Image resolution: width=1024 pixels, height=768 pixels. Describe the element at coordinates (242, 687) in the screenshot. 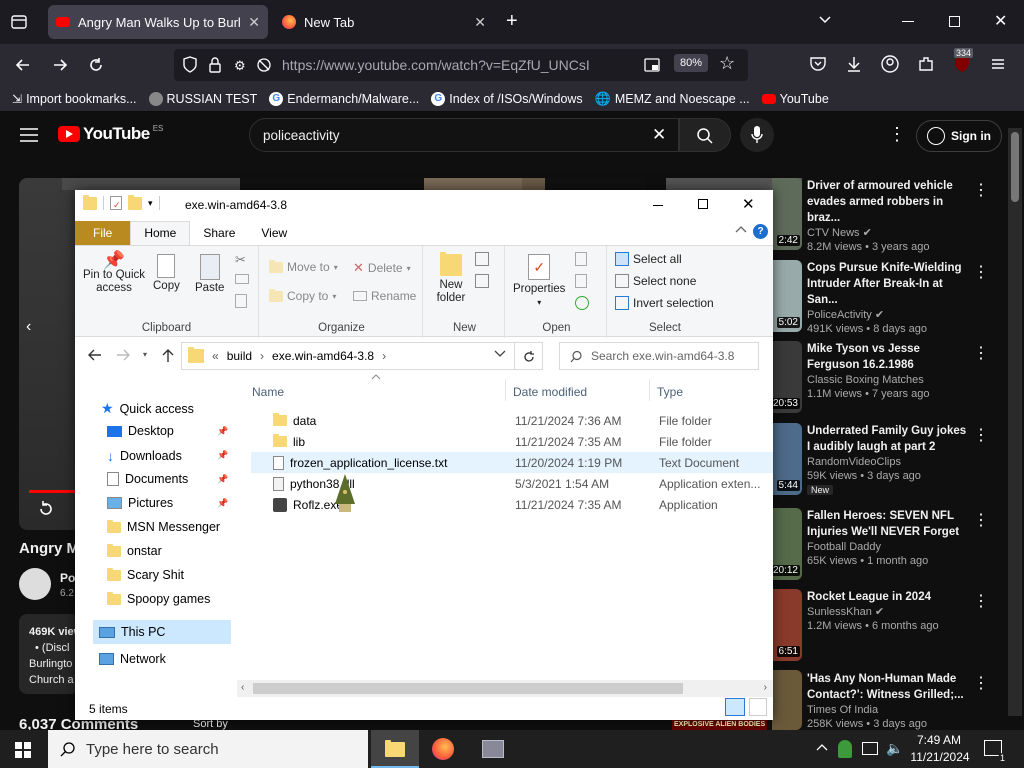

I see `scroll-left-icon: ‹` at that location.